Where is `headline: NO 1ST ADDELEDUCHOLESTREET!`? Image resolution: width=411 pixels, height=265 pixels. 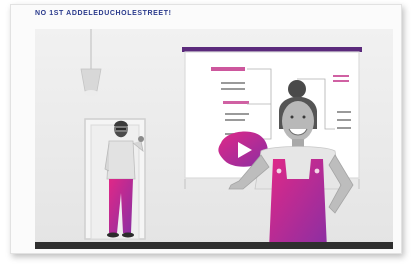
headline: NO 1ST ADDELEDUCHOLESTREET! is located at coordinates (103, 13).